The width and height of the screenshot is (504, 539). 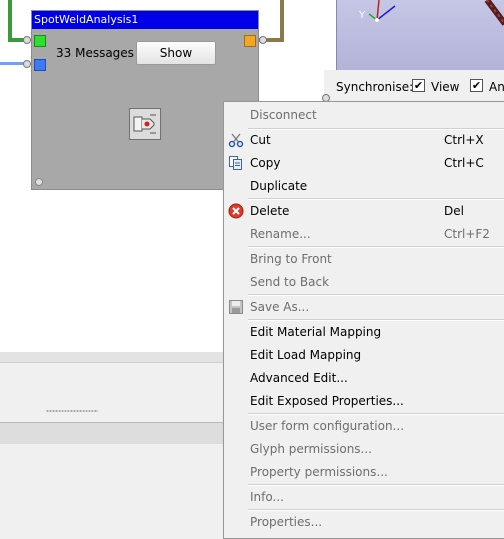 What do you see at coordinates (290, 282) in the screenshot?
I see `menu-label: Send to Back` at bounding box center [290, 282].